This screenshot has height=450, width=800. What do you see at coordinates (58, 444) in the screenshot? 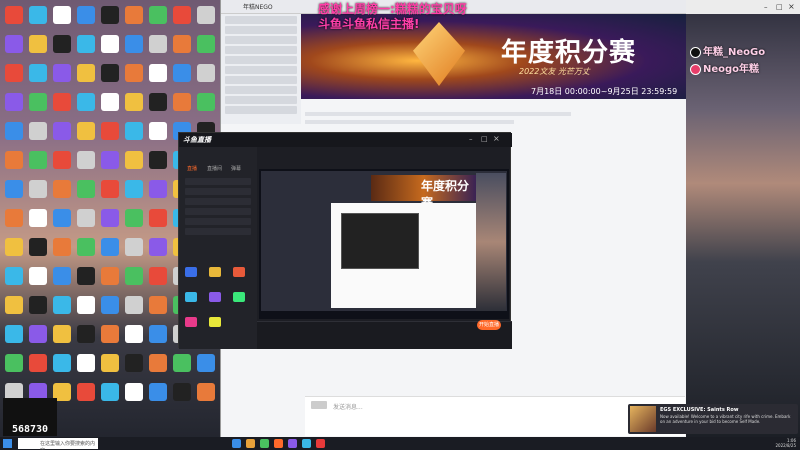
I see `taskbar-search: 在这里输入你要搜索的内容` at bounding box center [58, 444].